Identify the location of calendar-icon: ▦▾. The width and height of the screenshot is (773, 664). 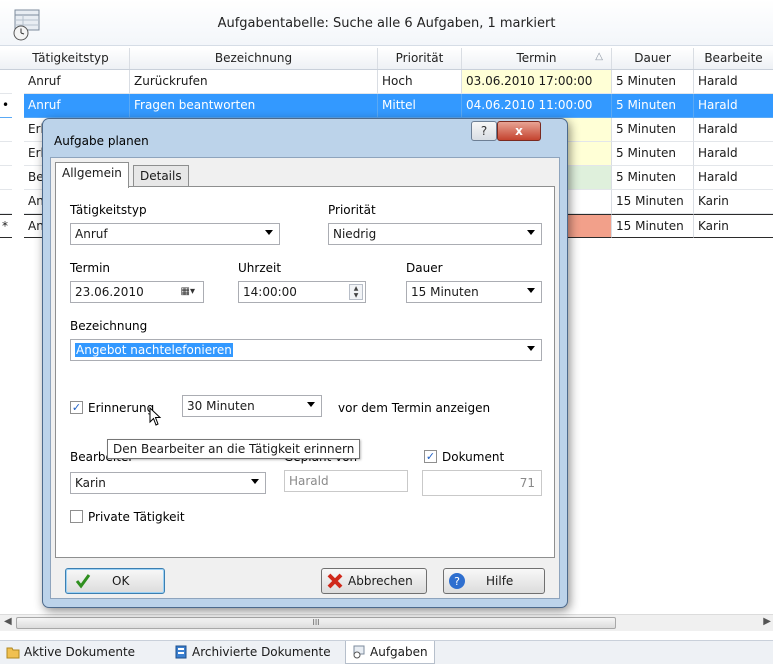
(188, 291).